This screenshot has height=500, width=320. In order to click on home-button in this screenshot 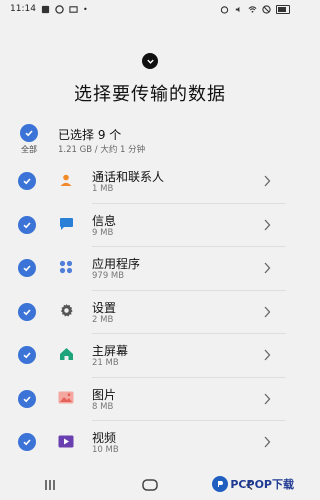, I will do `click(150, 485)`.